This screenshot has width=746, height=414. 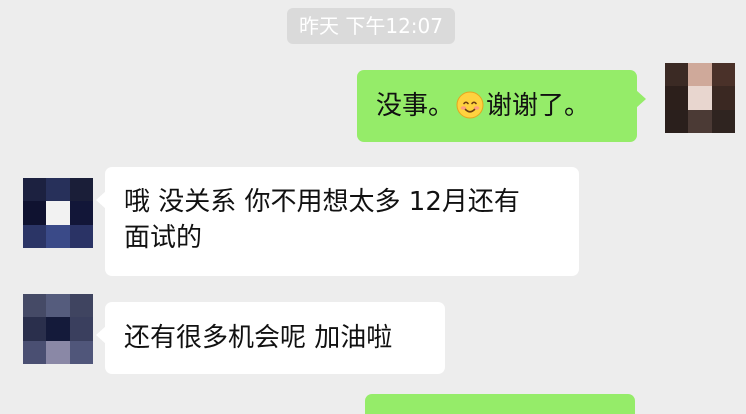 I want to click on outgoing-message-bubble: 没事。 谢谢了。, so click(x=501, y=106).